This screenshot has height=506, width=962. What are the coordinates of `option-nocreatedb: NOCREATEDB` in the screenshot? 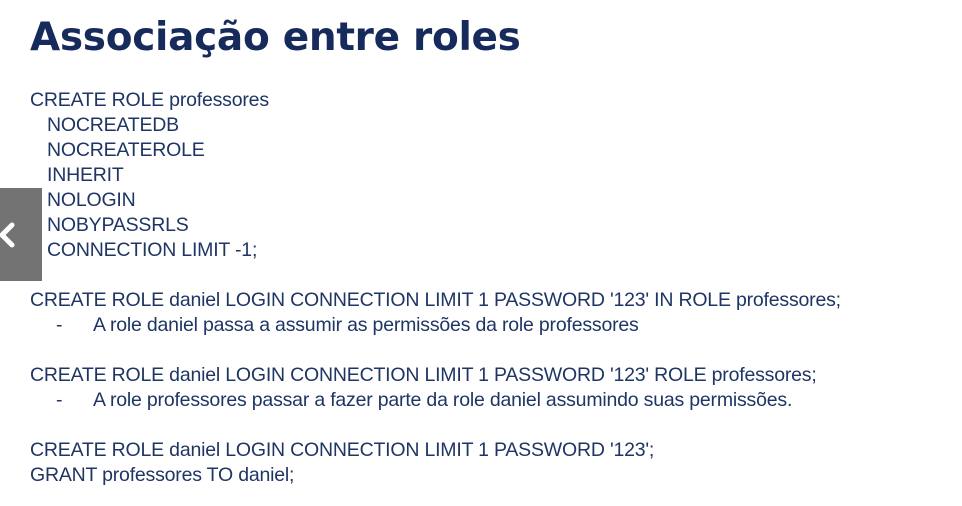 It's located at (113, 125).